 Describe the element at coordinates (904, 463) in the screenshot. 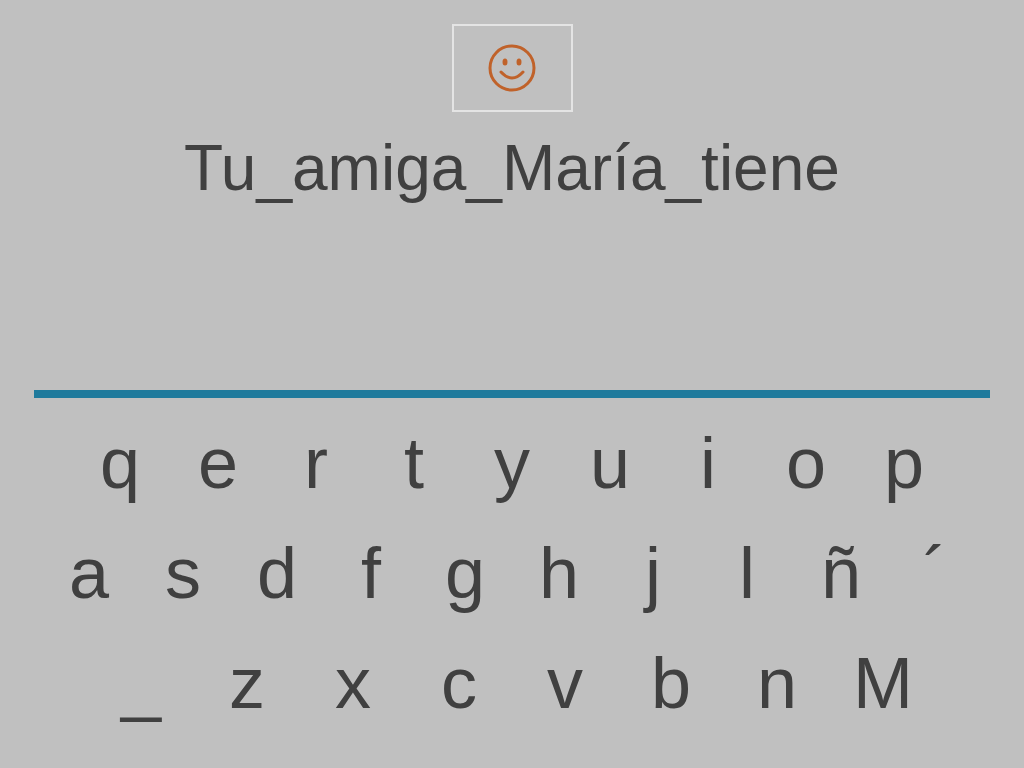

I see `key: p` at that location.